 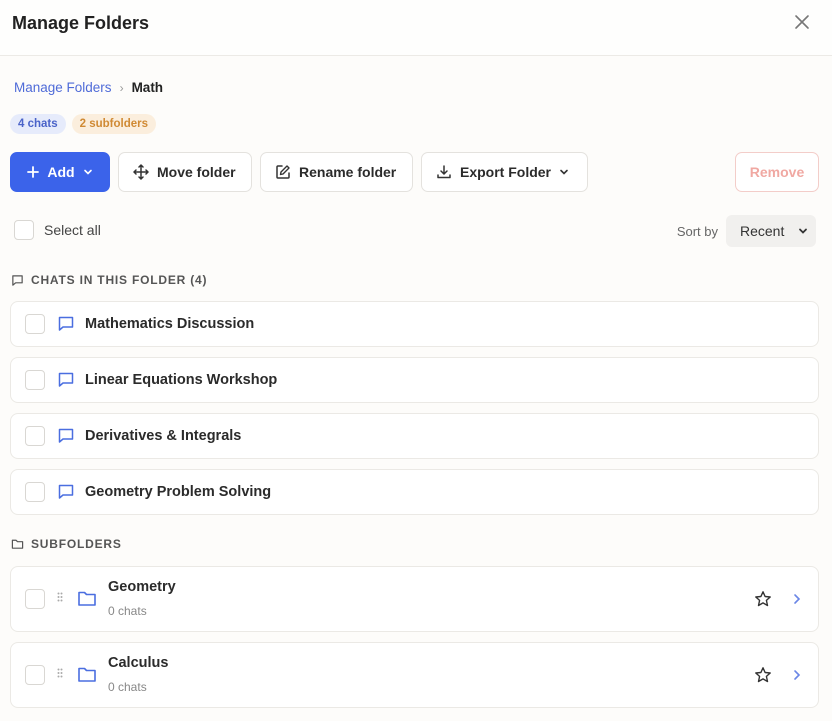 What do you see at coordinates (348, 172) in the screenshot?
I see `rename-folder-label: Rename folder` at bounding box center [348, 172].